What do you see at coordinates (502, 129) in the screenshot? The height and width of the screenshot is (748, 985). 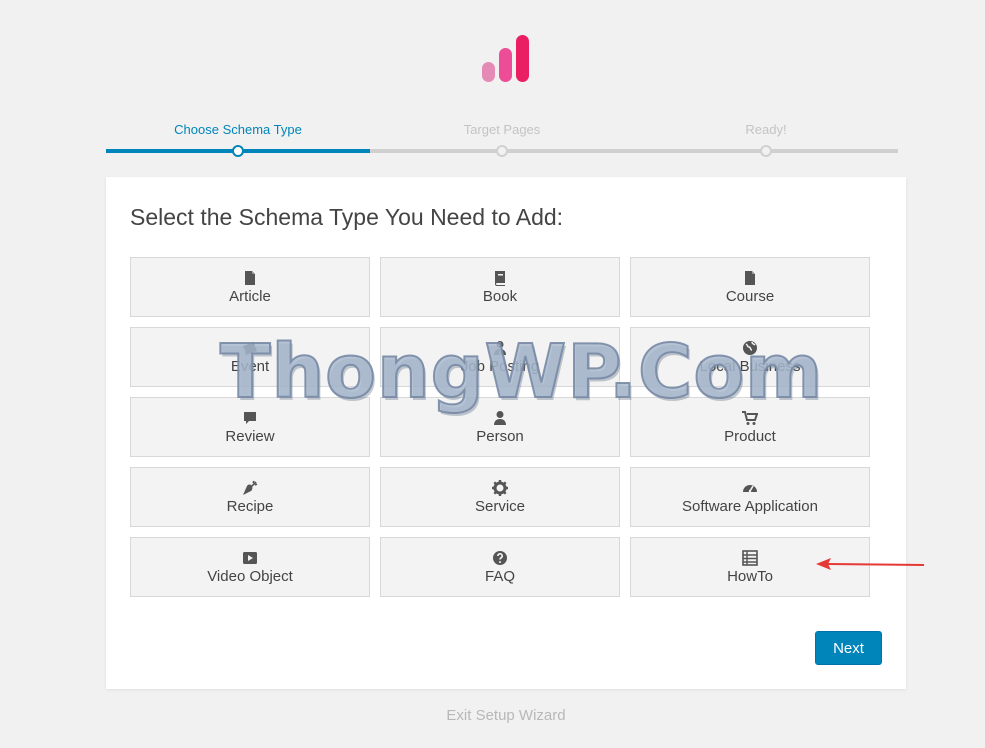 I see `step-target-pages: Target Pages` at bounding box center [502, 129].